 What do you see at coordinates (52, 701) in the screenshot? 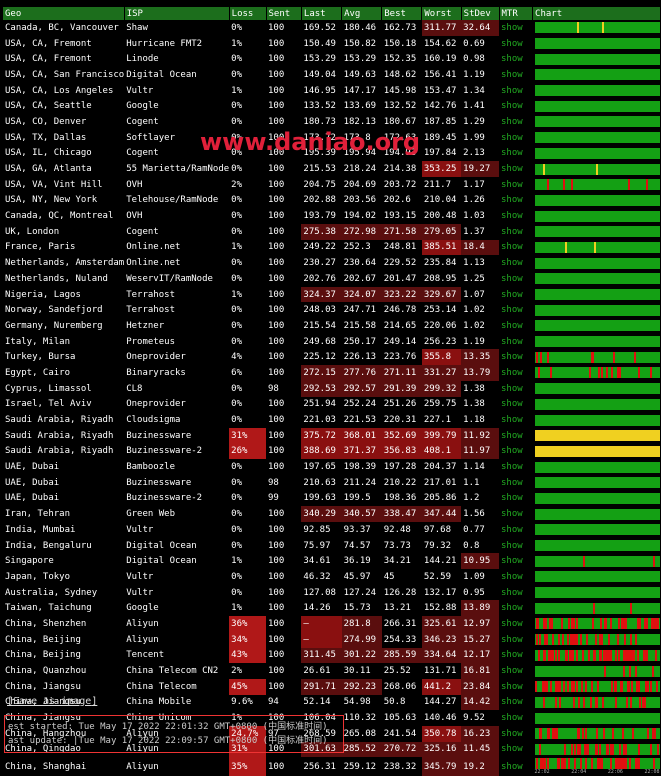
I see `save-as-image-link: Save as image` at bounding box center [52, 701].